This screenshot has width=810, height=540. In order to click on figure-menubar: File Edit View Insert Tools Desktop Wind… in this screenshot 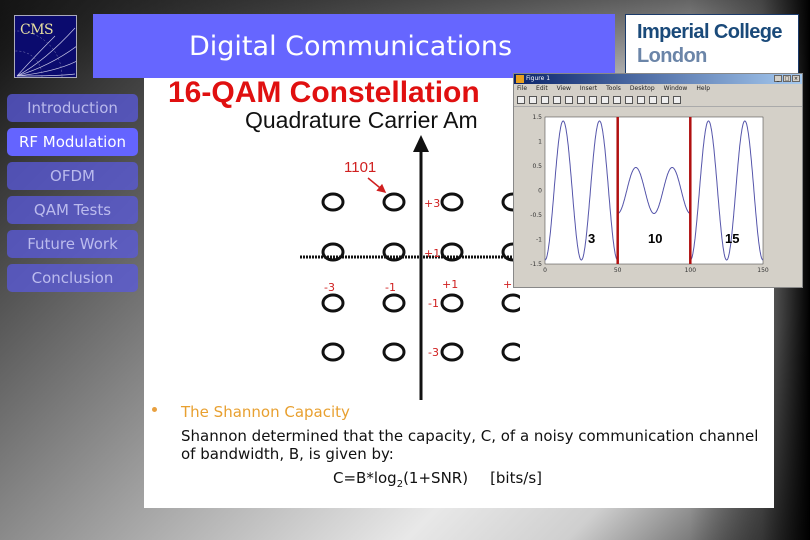, I will do `click(658, 88)`.